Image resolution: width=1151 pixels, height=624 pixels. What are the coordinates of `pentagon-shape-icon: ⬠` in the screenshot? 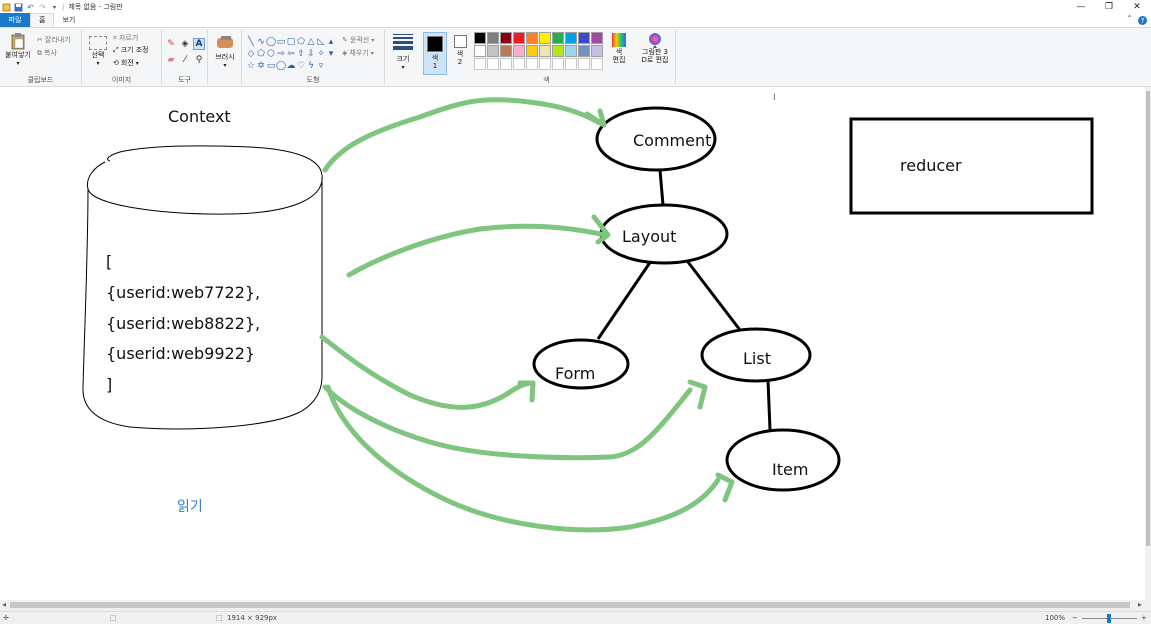 It's located at (261, 54).